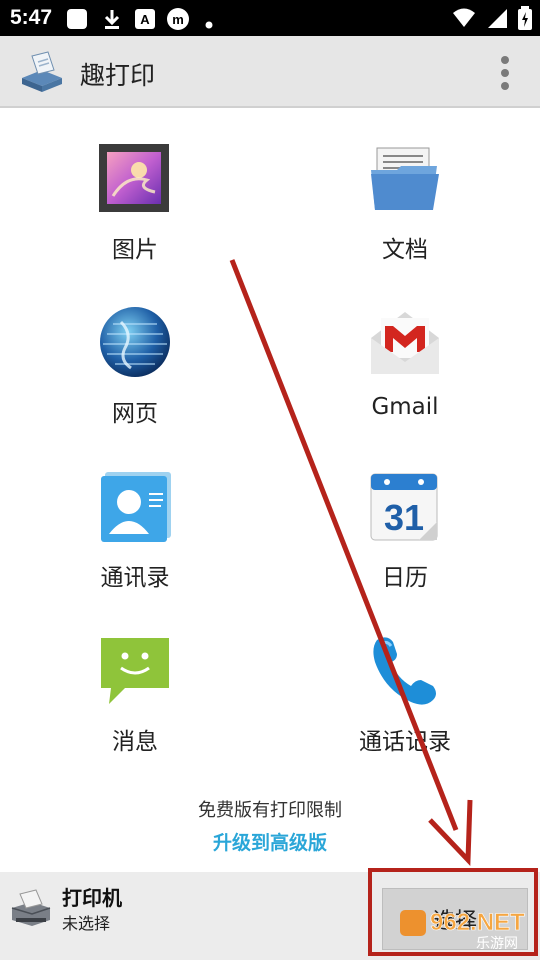  Describe the element at coordinates (42, 72) in the screenshot. I see `app-logo-icon` at that location.